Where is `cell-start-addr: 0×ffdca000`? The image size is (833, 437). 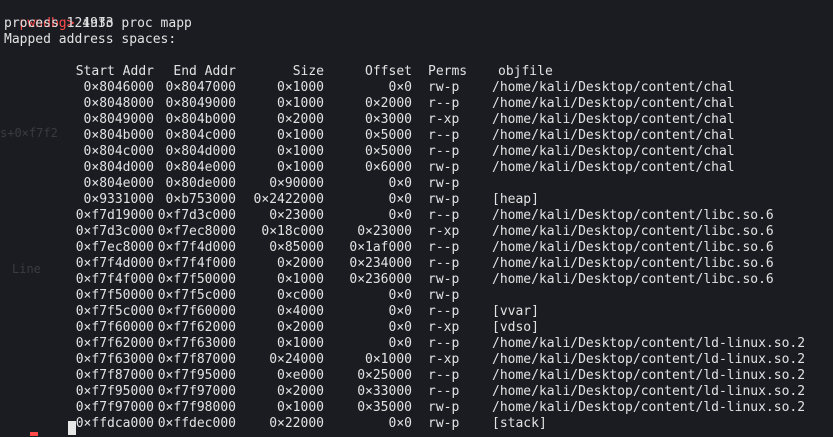 cell-start-addr: 0×ffdca000 is located at coordinates (114, 423).